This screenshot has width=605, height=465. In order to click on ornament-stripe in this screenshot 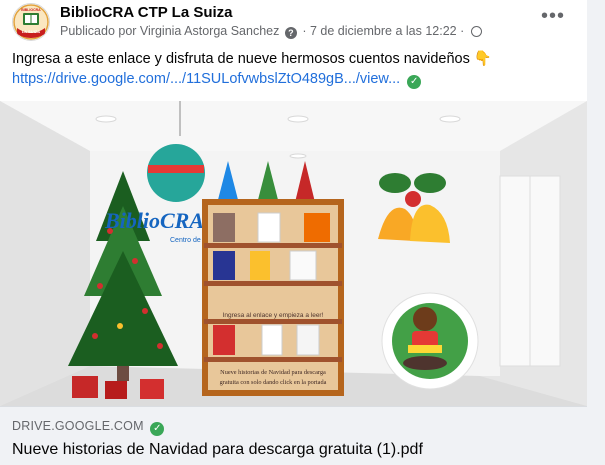, I will do `click(176, 169)`.